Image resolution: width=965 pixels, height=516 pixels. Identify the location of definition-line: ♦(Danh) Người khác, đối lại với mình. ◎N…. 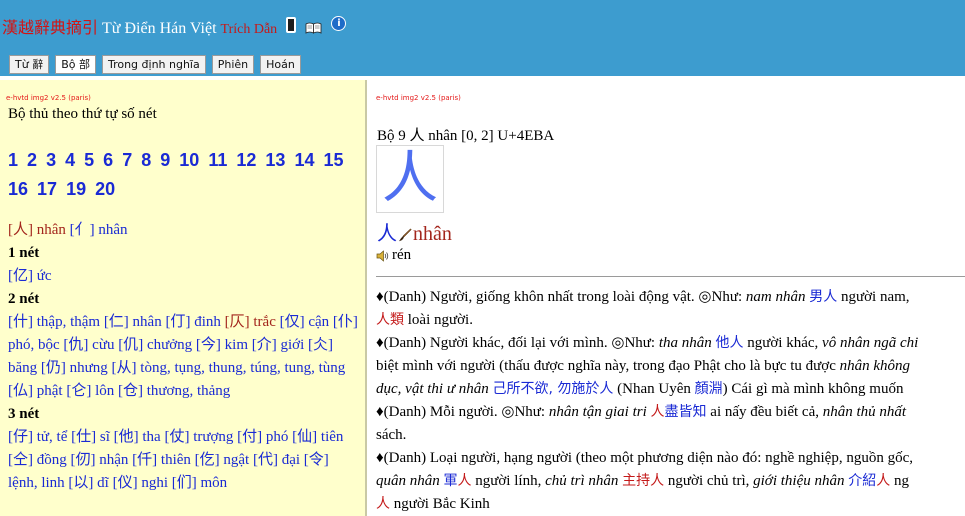
(670, 343).